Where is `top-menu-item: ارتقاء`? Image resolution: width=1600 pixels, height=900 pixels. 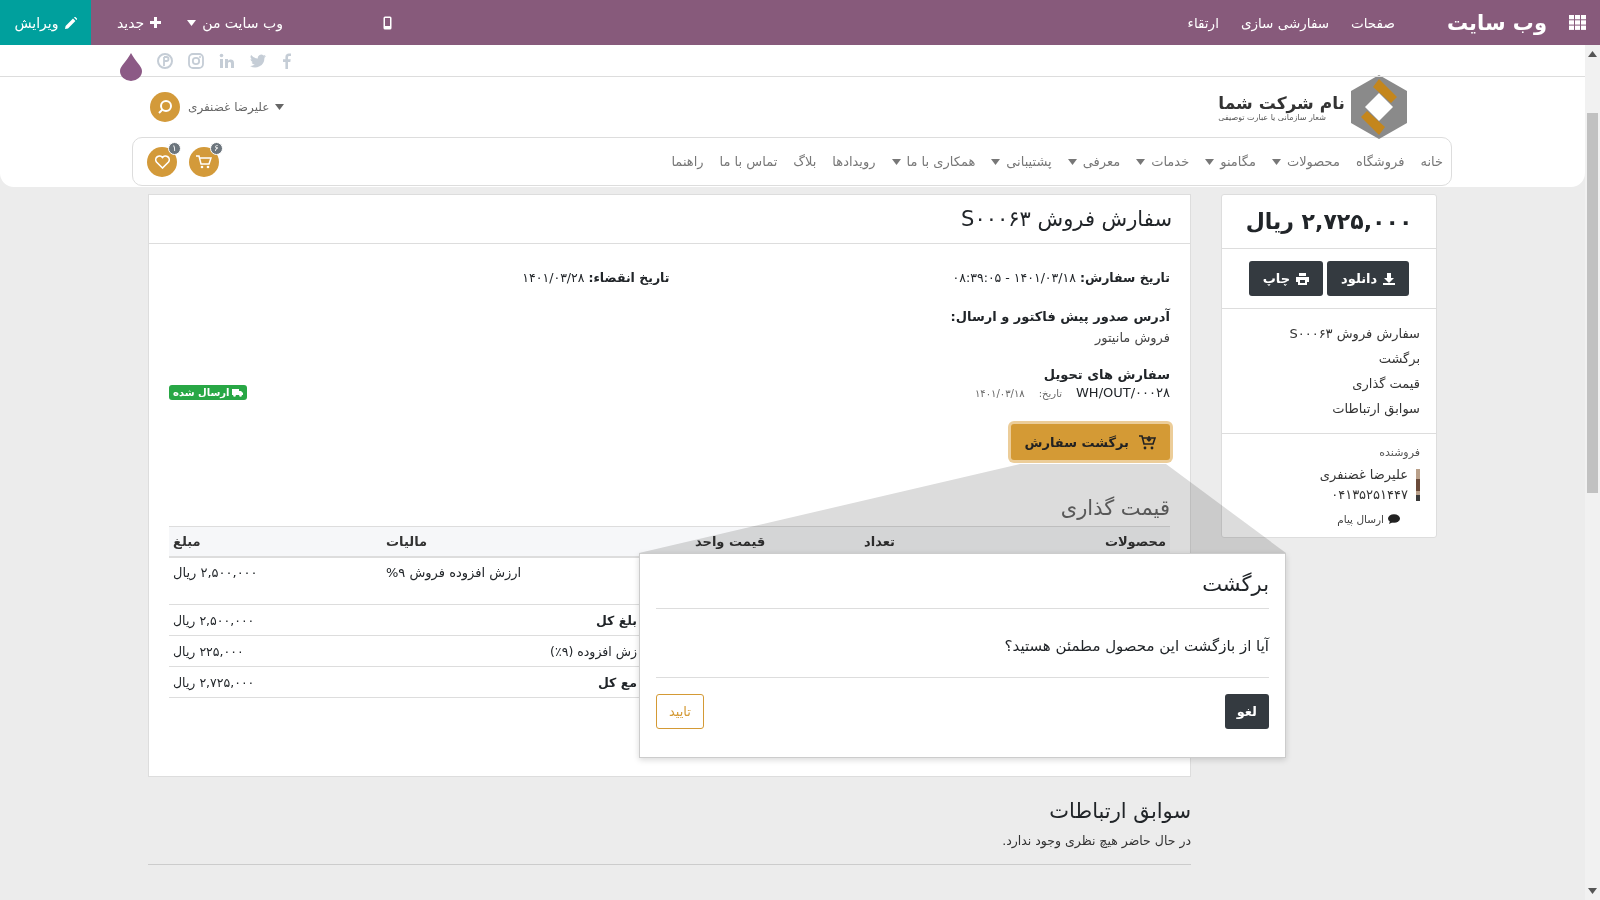
top-menu-item: ارتقاء is located at coordinates (1203, 22).